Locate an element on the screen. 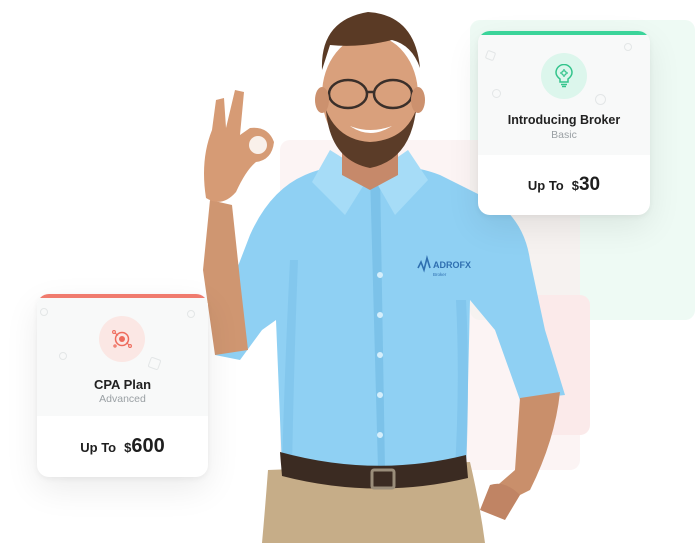 This screenshot has width=695, height=543. price-amount: 30 is located at coordinates (589, 184).